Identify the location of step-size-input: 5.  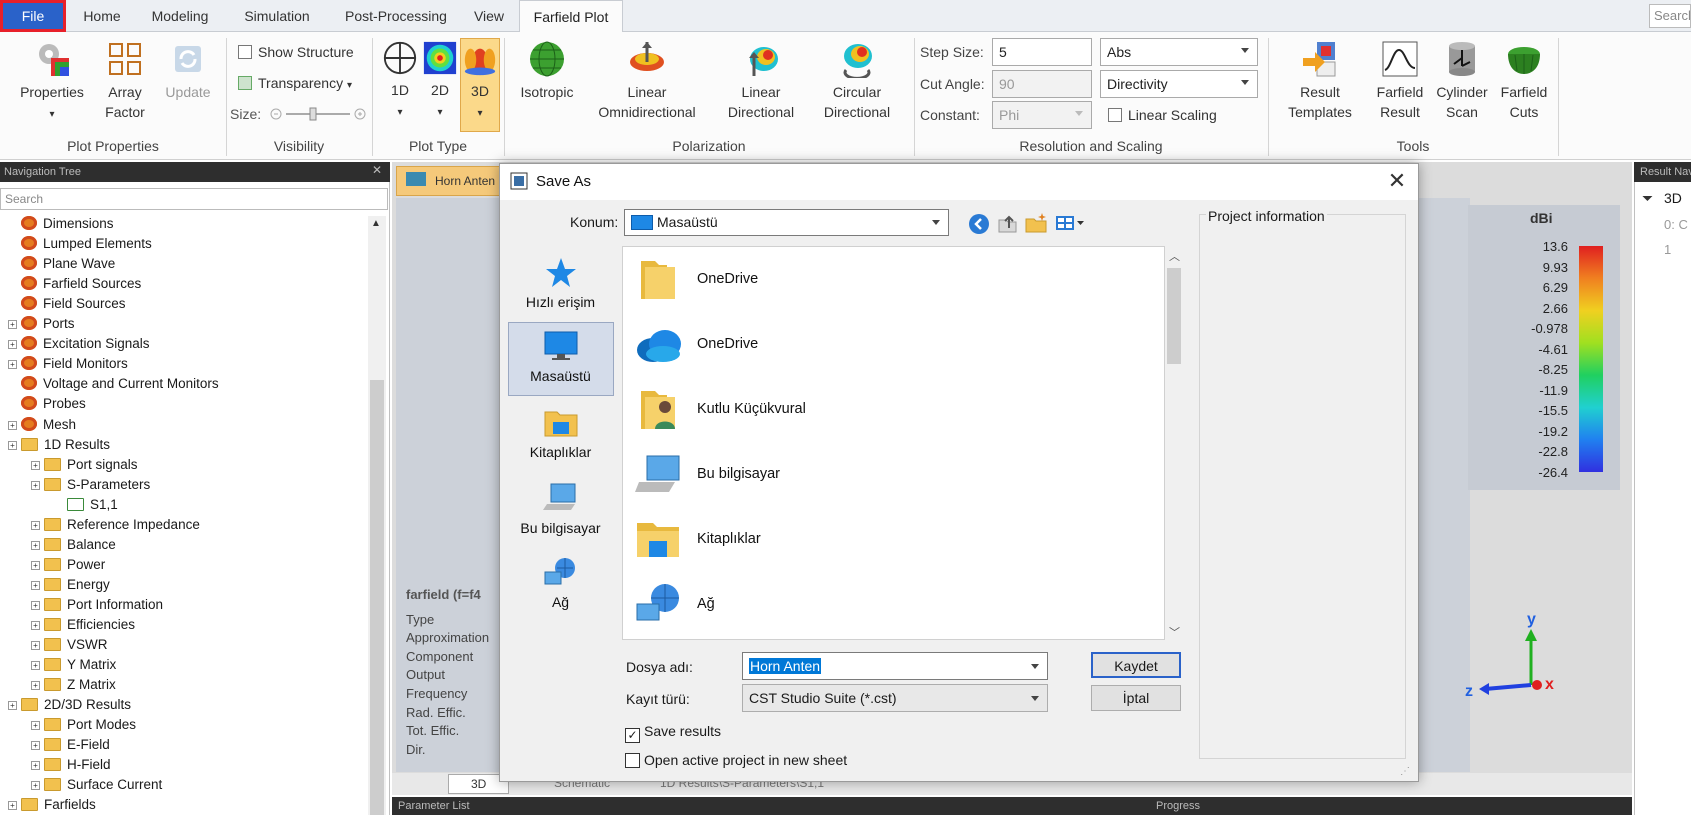
(1042, 52).